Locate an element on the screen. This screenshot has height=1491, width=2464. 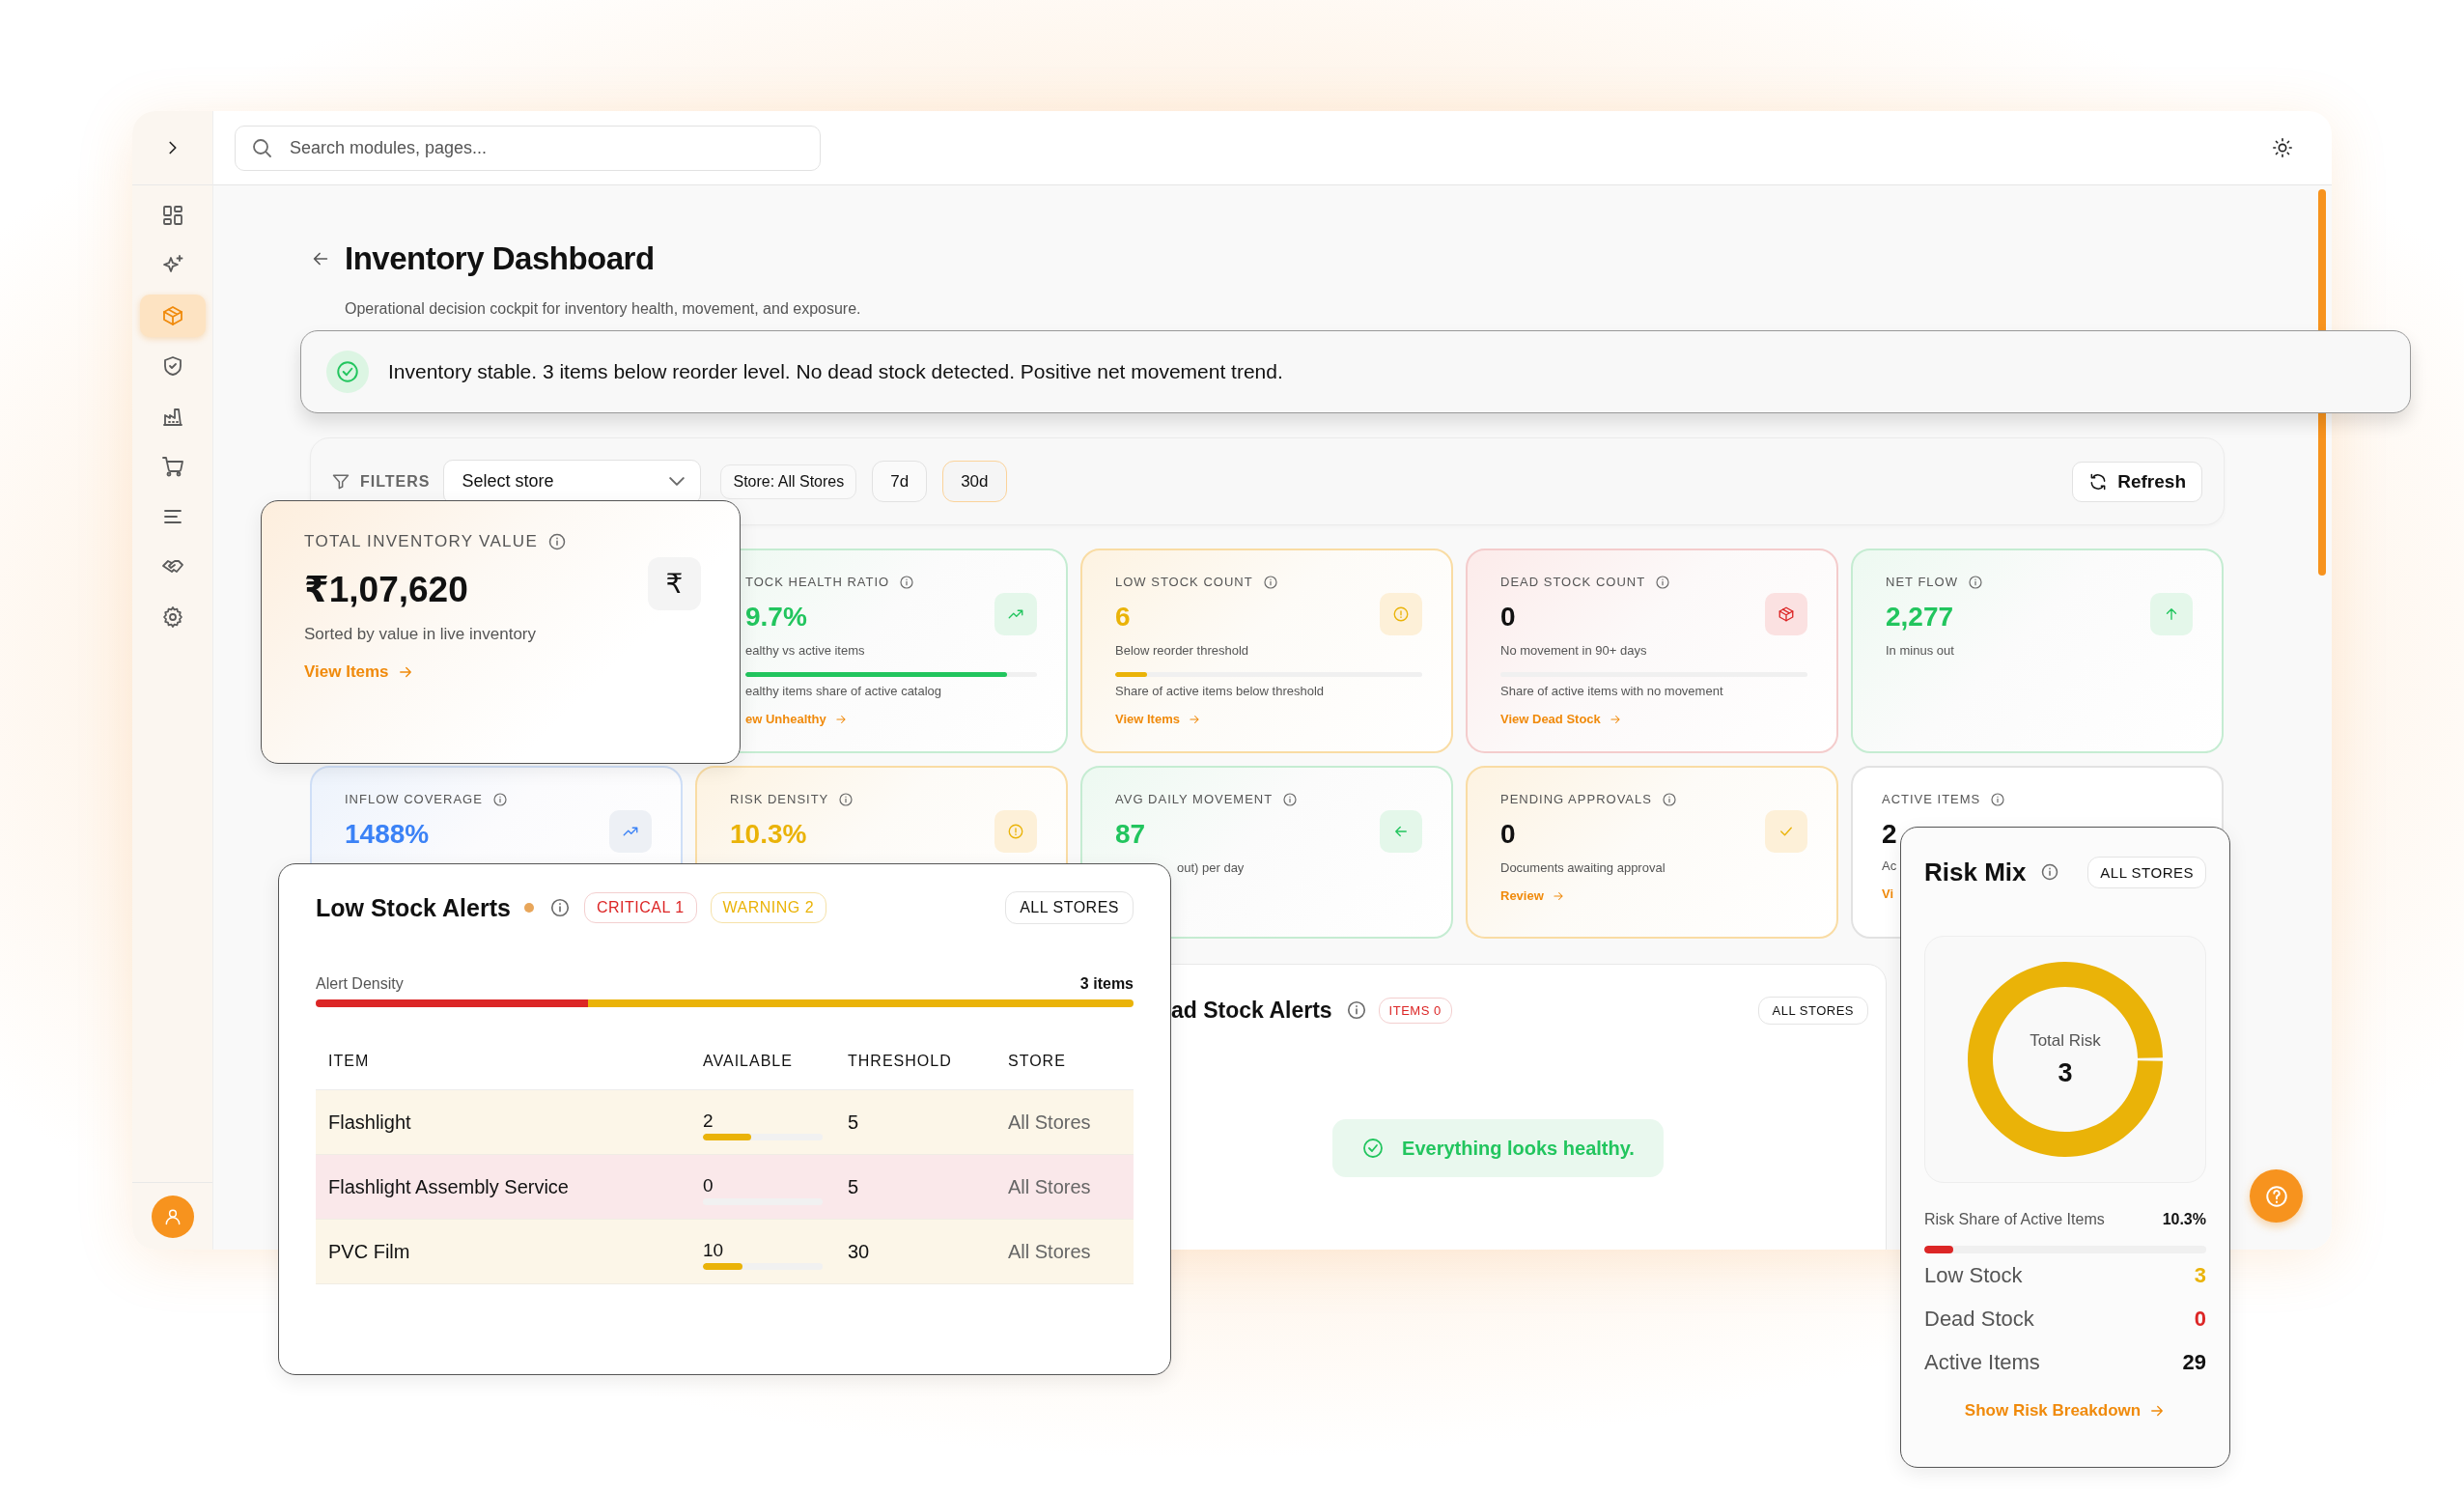
available-cell-text: 0 is located at coordinates (708, 1185).